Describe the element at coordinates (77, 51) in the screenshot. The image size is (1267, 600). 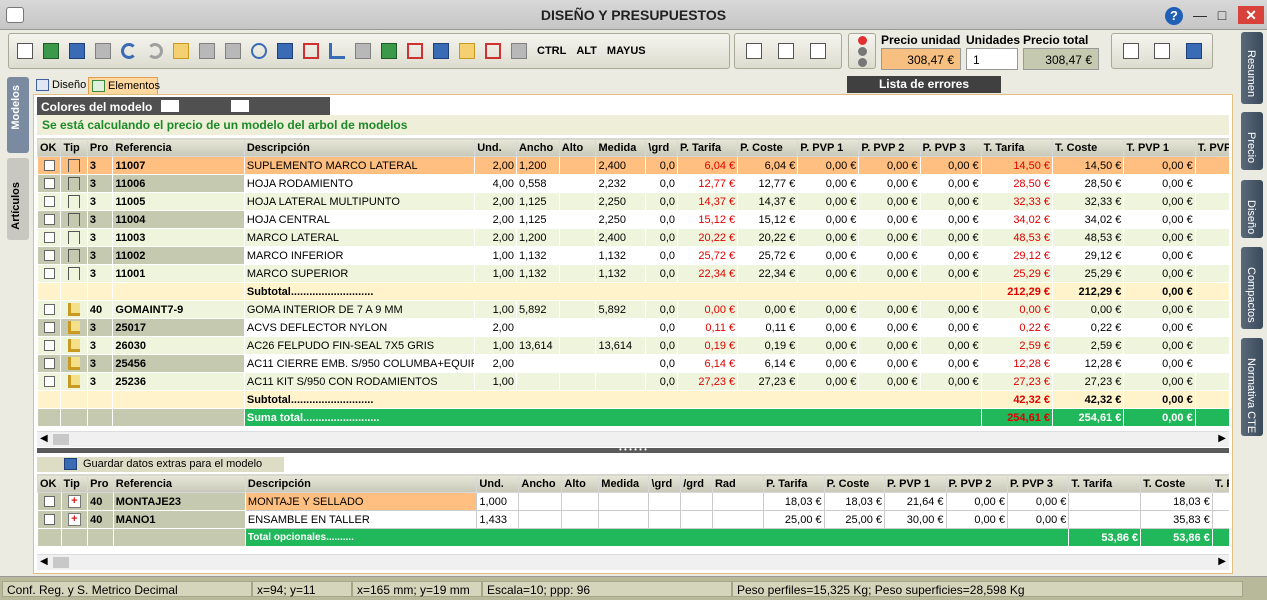
I see `save-icon` at that location.